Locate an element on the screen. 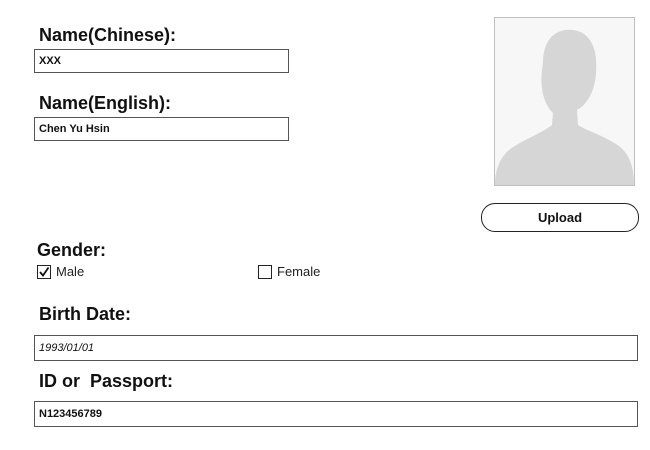  male-label: Male is located at coordinates (70, 271).